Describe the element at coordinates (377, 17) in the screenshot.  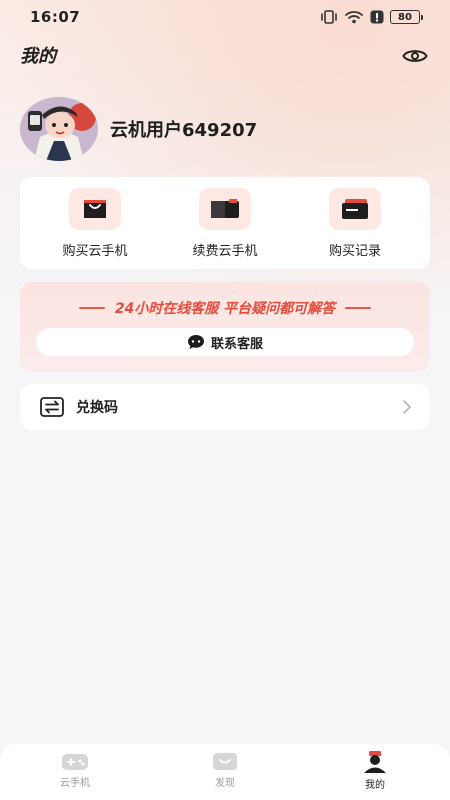
I see `alert-icon` at that location.